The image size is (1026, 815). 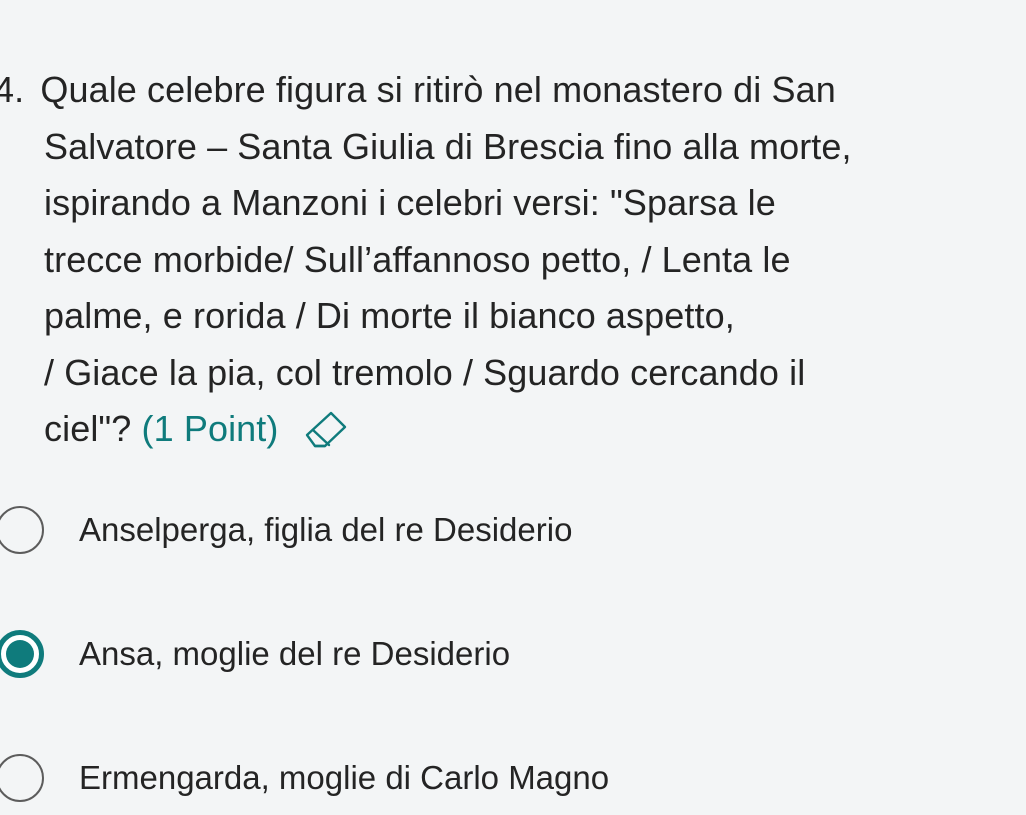 What do you see at coordinates (295, 653) in the screenshot?
I see `option-label: Ansa, moglie del re Desiderio` at bounding box center [295, 653].